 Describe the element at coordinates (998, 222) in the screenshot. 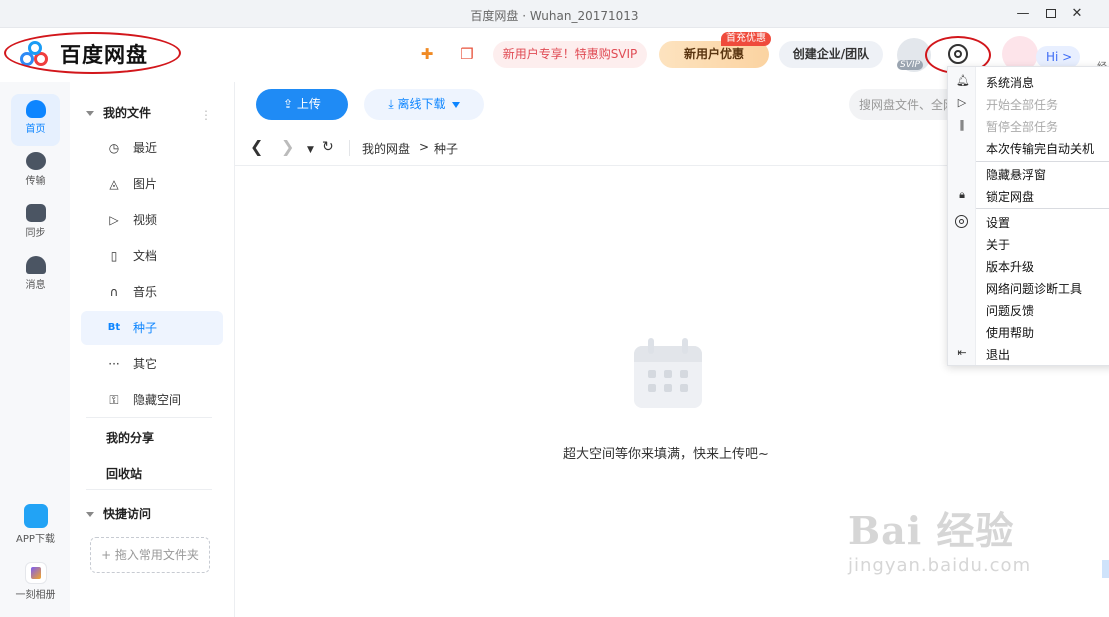

I see `menu-item-settings: 设置` at that location.